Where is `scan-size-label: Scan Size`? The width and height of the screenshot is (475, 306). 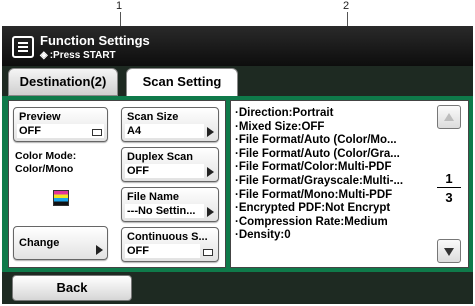 scan-size-label: Scan Size is located at coordinates (153, 117).